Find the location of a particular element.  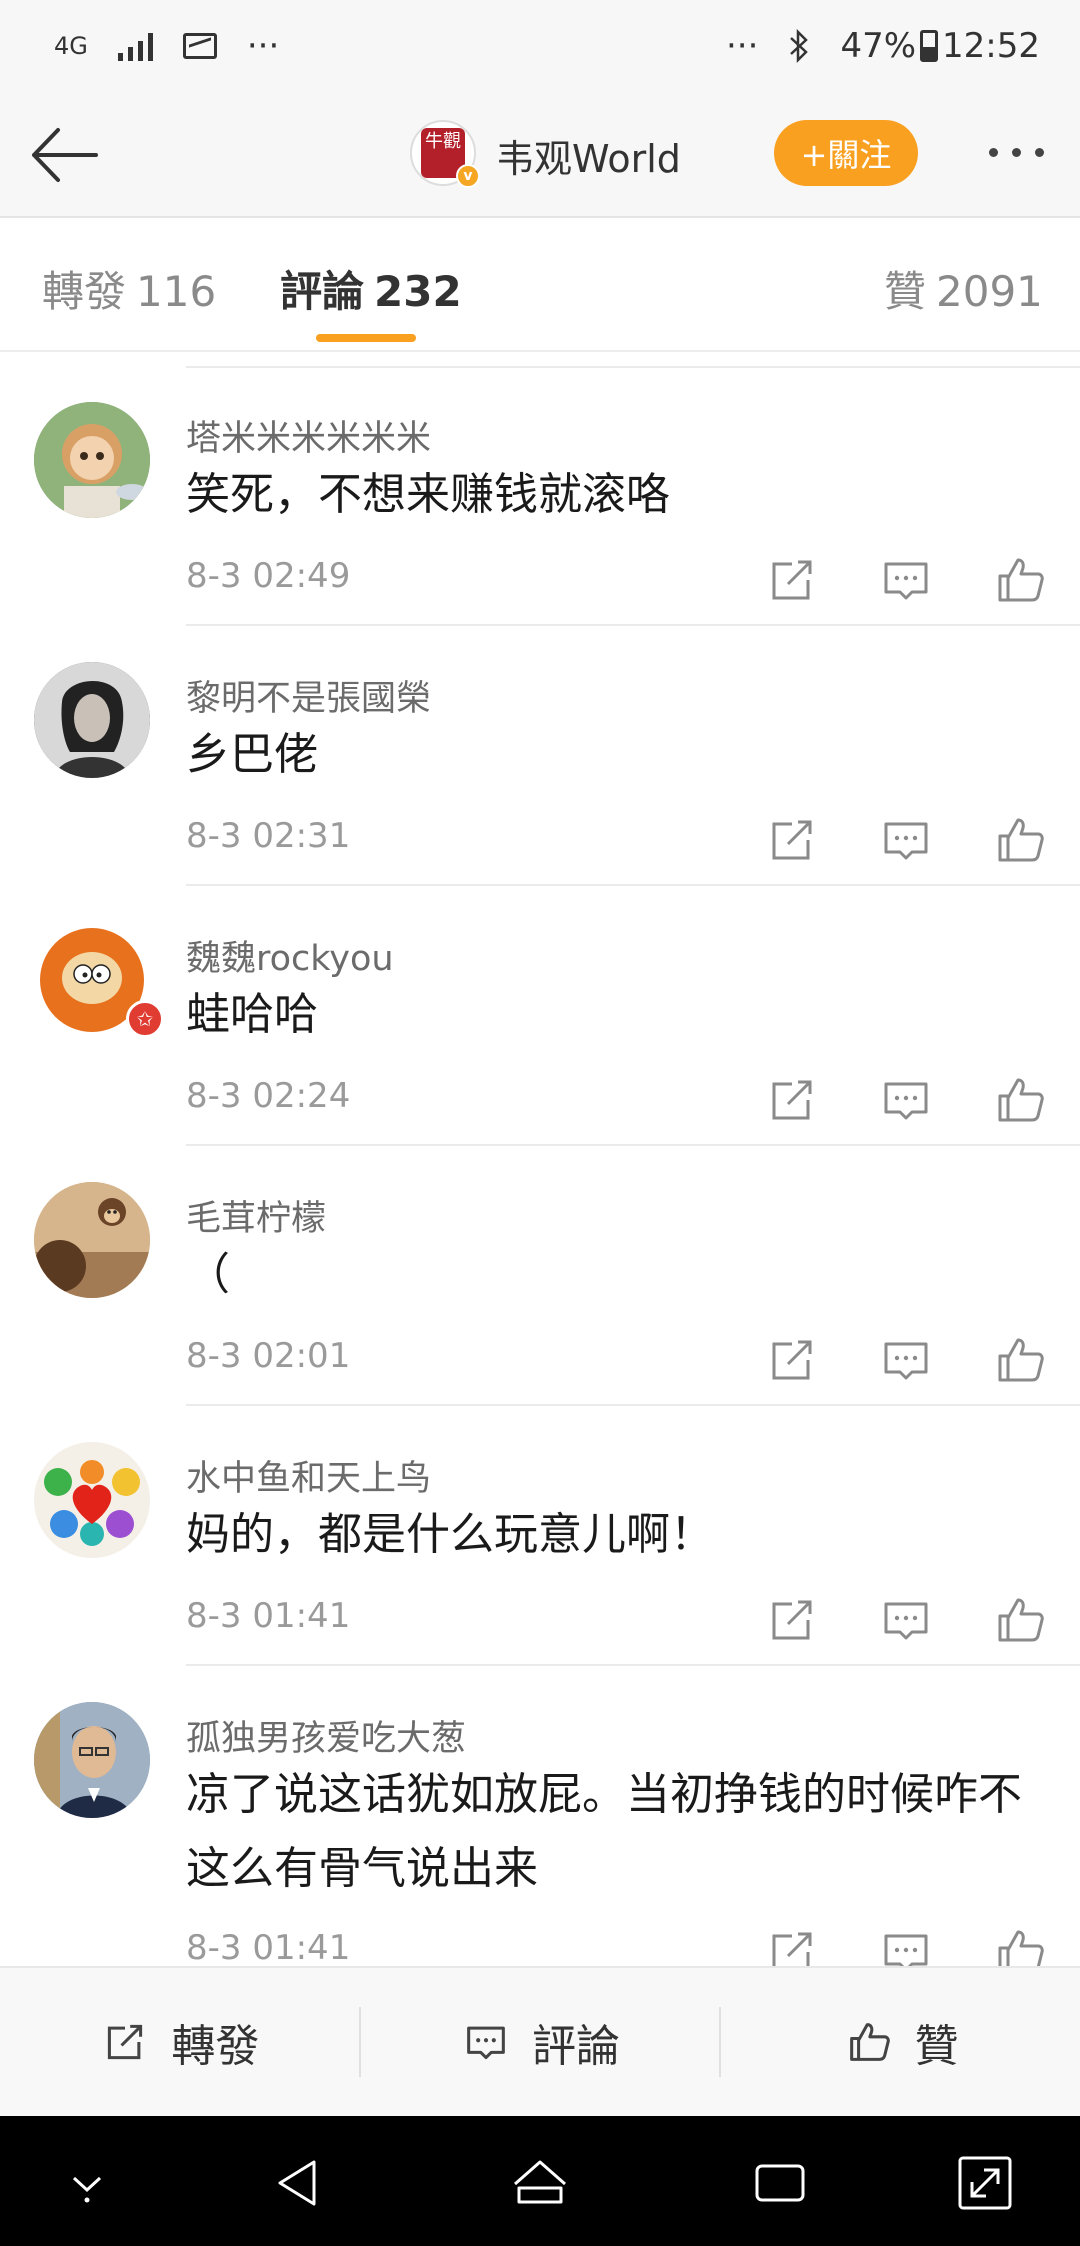

like-button: 贊 is located at coordinates (900, 2042).